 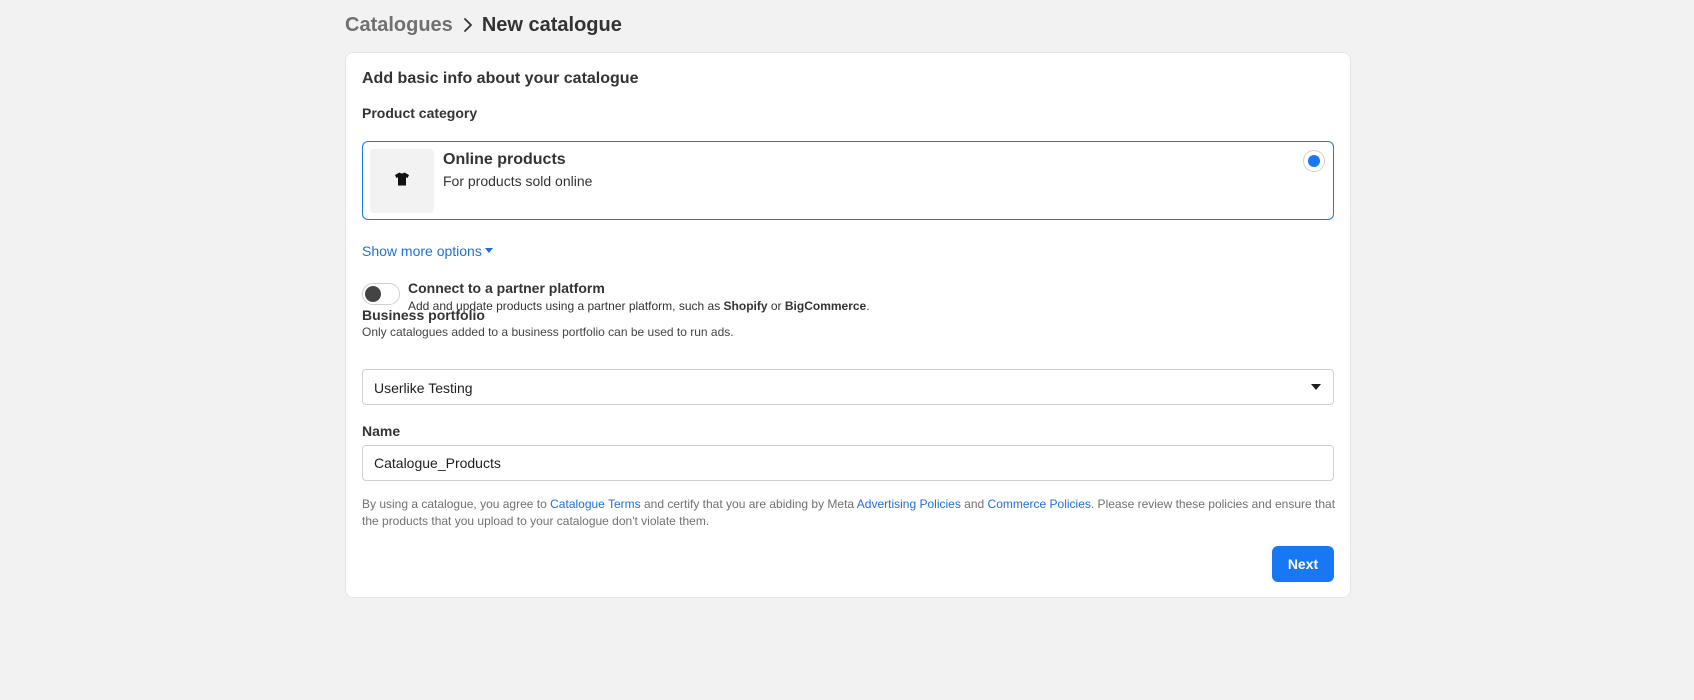 What do you see at coordinates (825, 306) in the screenshot?
I see `platform-bigcommerce: BigCommerce` at bounding box center [825, 306].